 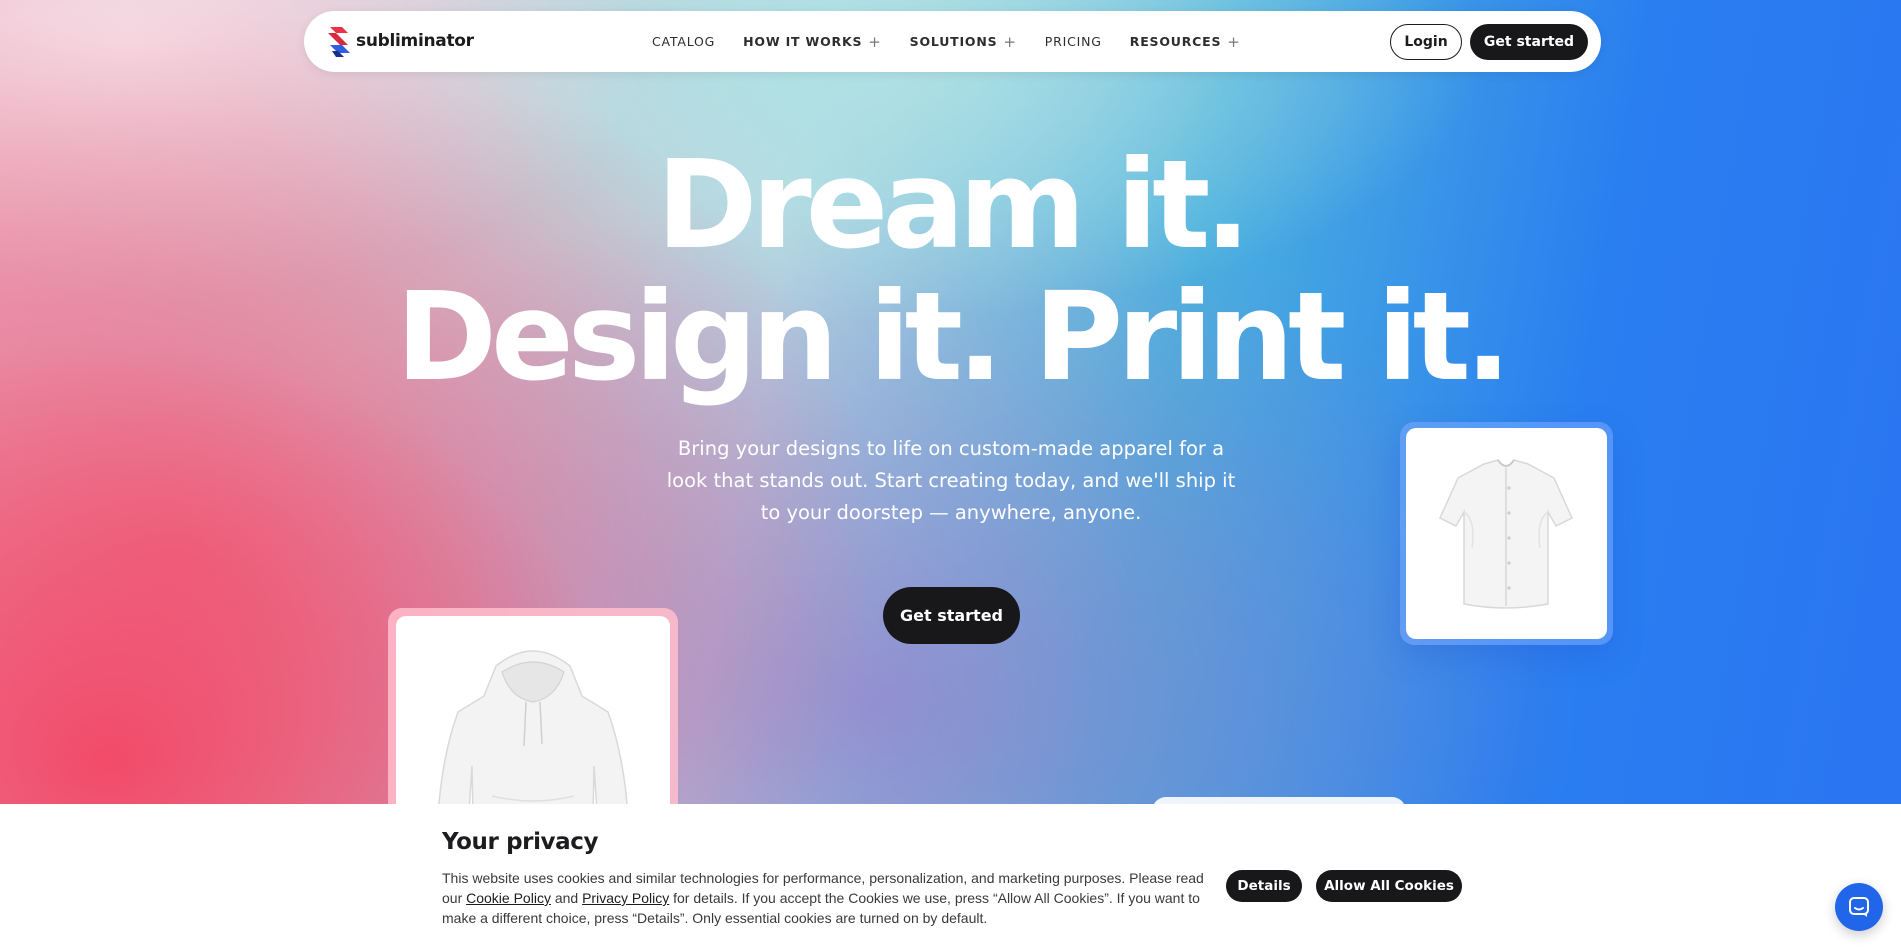 I want to click on product-card-shirt-inner, so click(x=1506, y=533).